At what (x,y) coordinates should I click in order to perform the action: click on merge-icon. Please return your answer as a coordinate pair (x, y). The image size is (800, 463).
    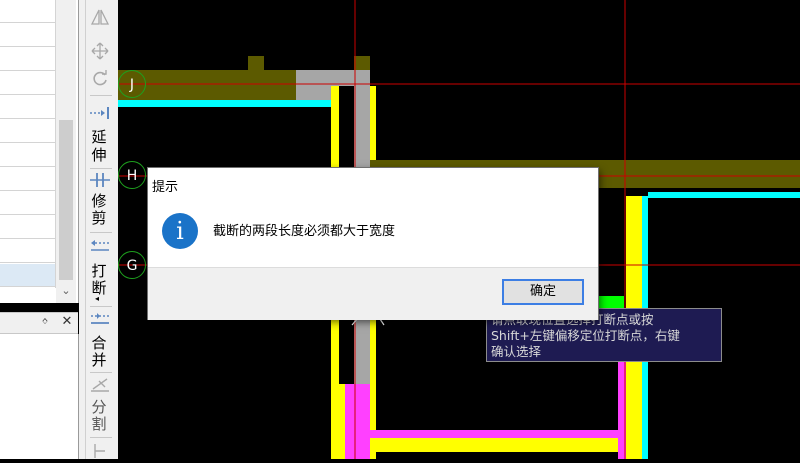
    Looking at the image, I should click on (100, 321).